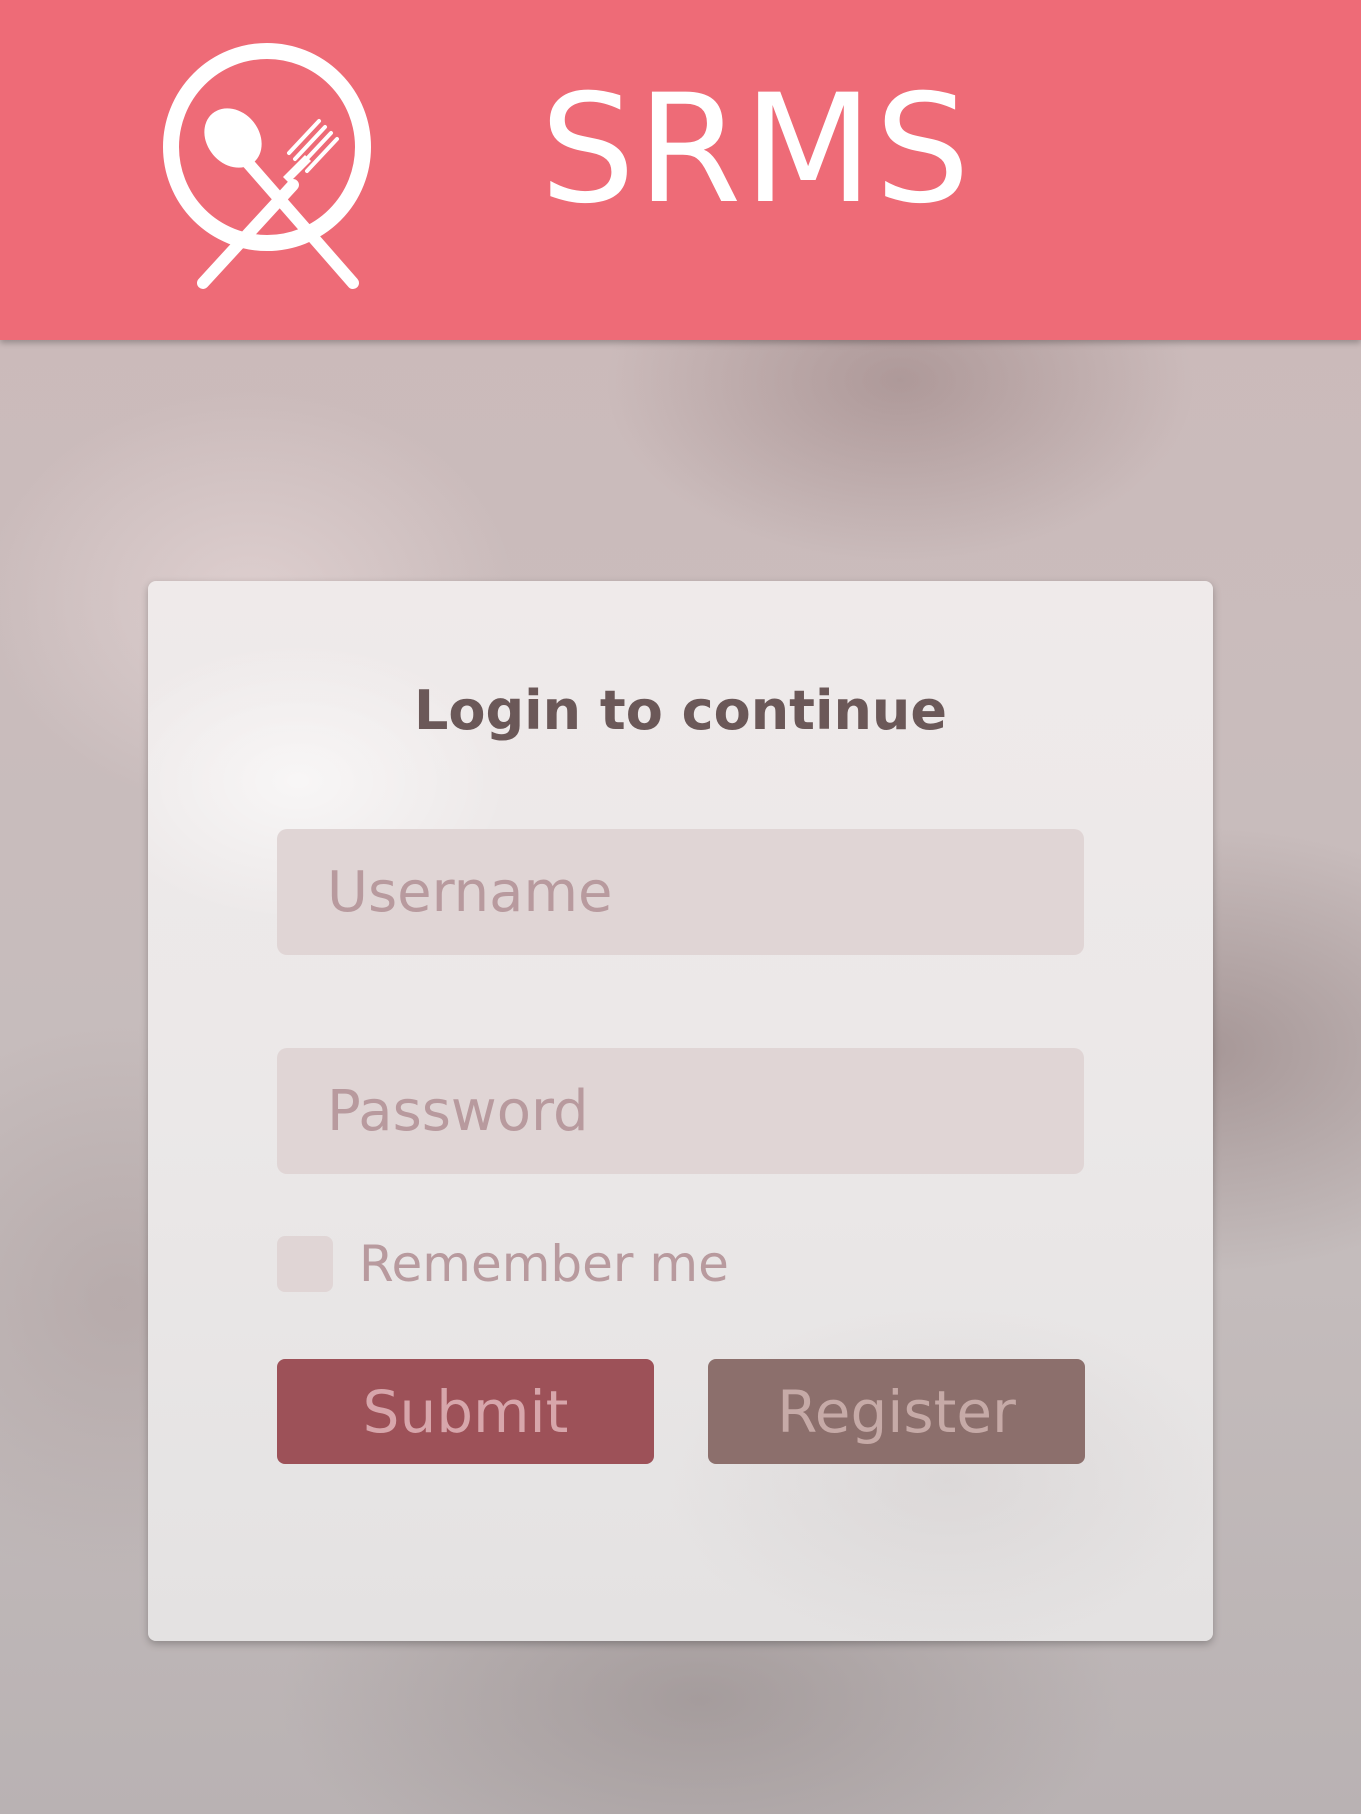  I want to click on remember-me-row: Remember me, so click(503, 1264).